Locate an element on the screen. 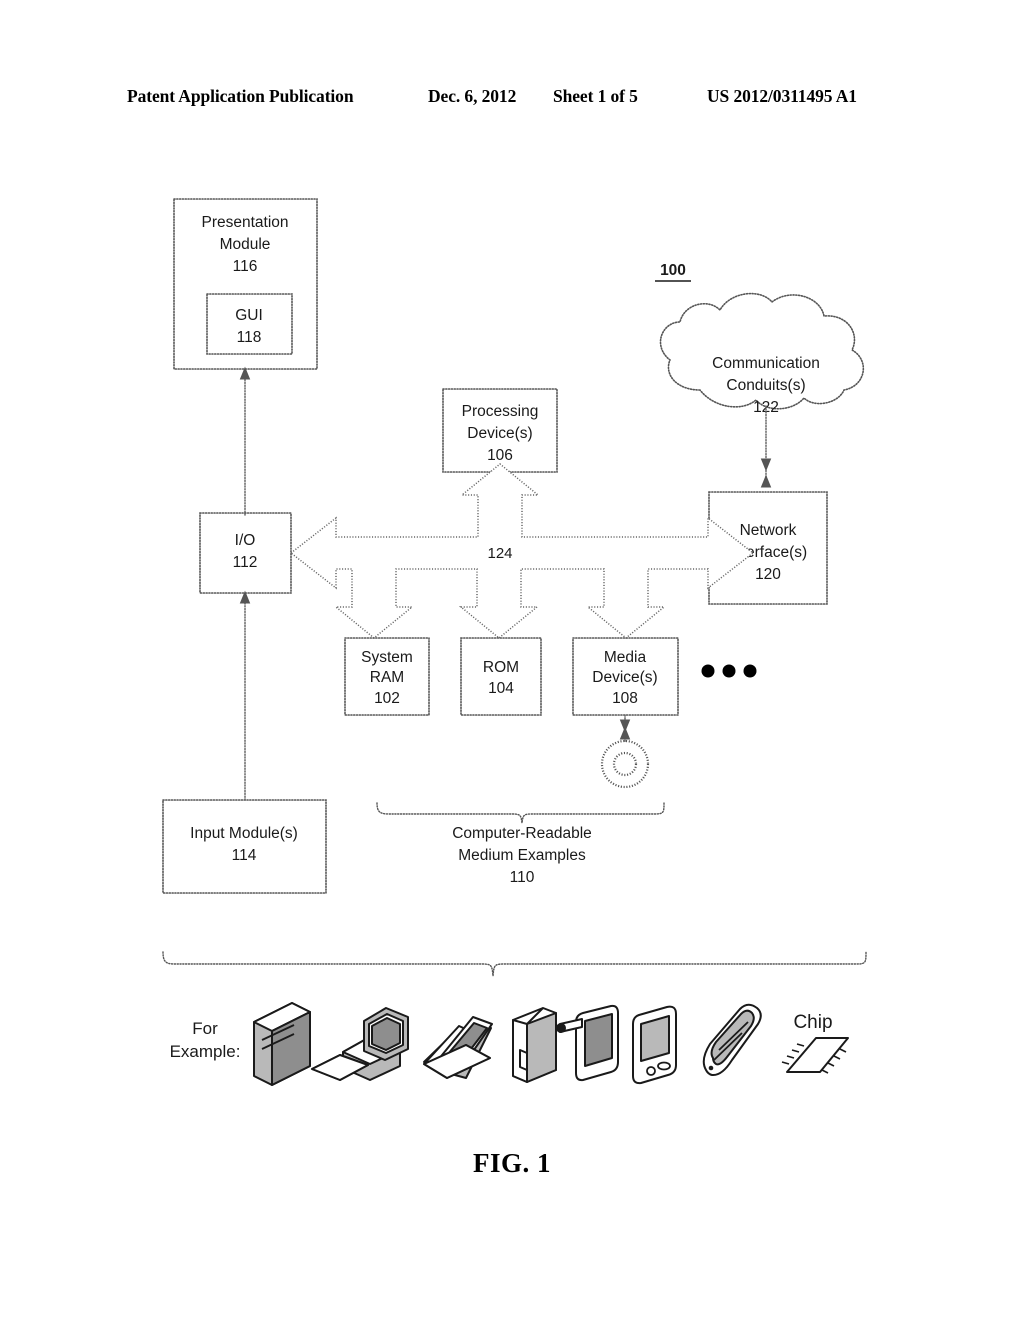 The width and height of the screenshot is (1024, 1320). for-example-line-2: Example: is located at coordinates (205, 1051).